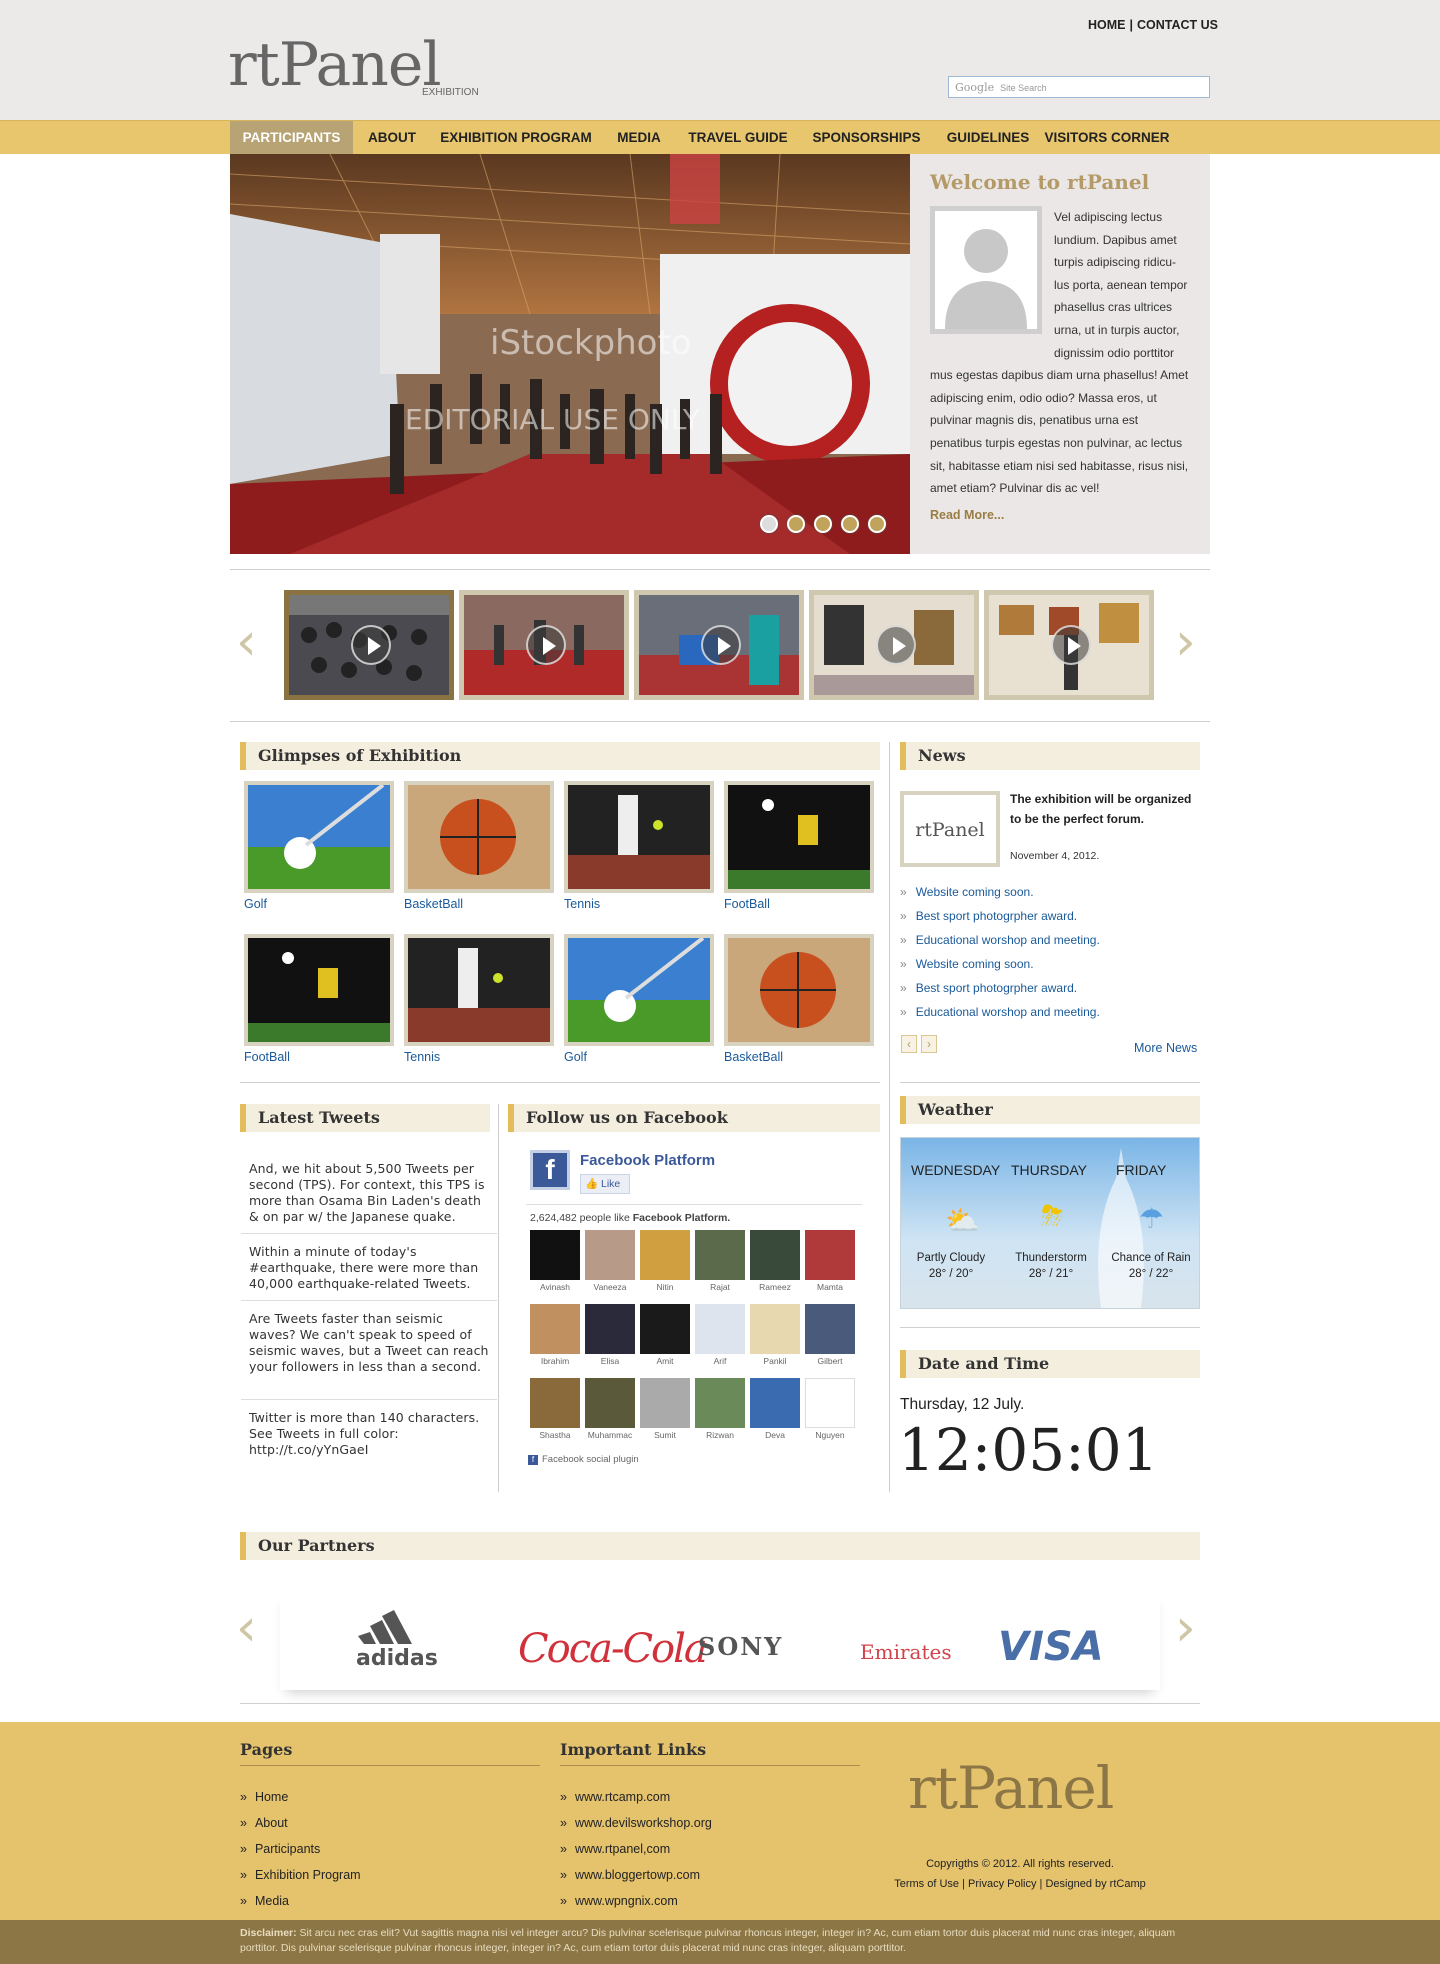 The height and width of the screenshot is (1964, 1440). What do you see at coordinates (300, 1823) in the screenshot?
I see `footer-link: About` at bounding box center [300, 1823].